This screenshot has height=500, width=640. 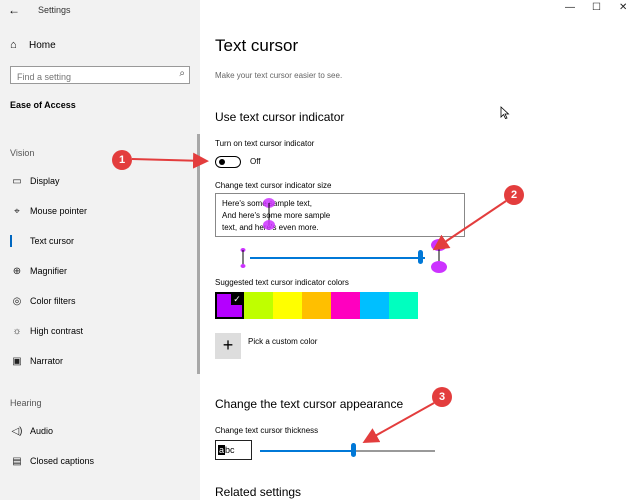 I want to click on small-size-icon, so click(x=243, y=258).